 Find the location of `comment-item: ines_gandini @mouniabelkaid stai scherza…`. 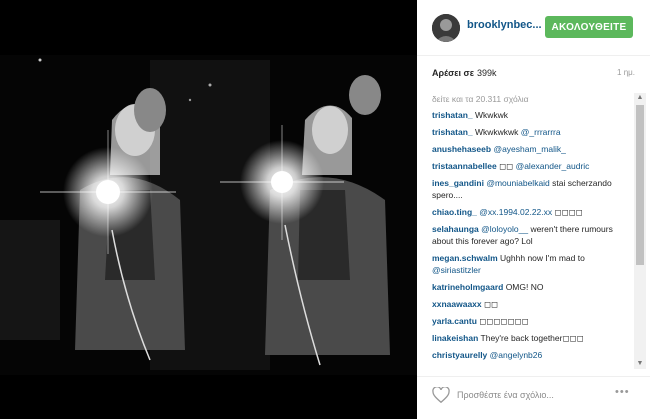

comment-item: ines_gandini @mouniabelkaid stai scherza… is located at coordinates (532, 189).